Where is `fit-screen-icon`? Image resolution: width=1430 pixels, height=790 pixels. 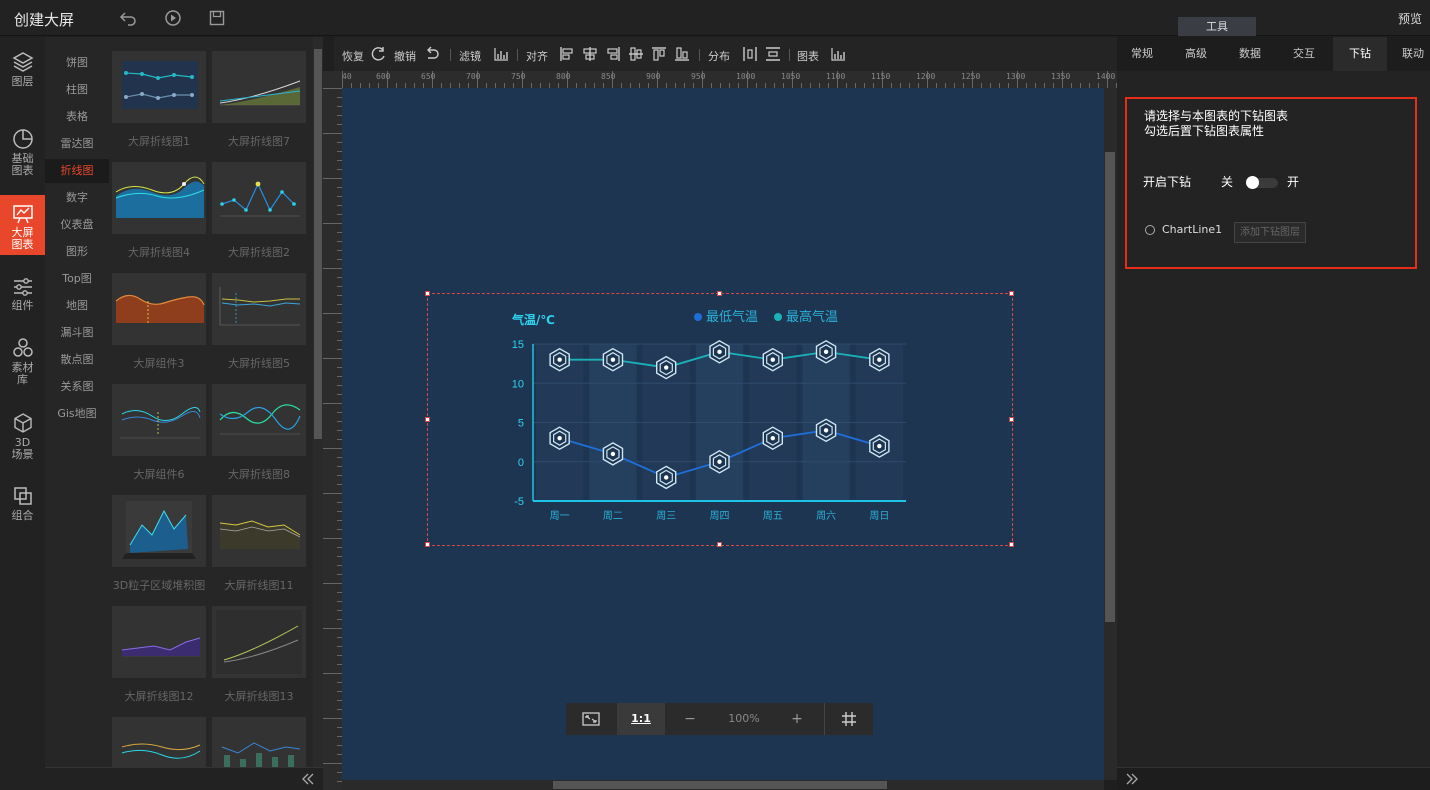 fit-screen-icon is located at coordinates (591, 719).